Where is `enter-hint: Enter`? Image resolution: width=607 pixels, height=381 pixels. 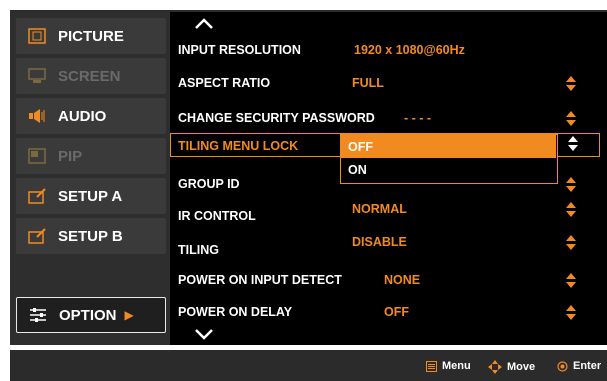
enter-hint: Enter is located at coordinates (579, 366).